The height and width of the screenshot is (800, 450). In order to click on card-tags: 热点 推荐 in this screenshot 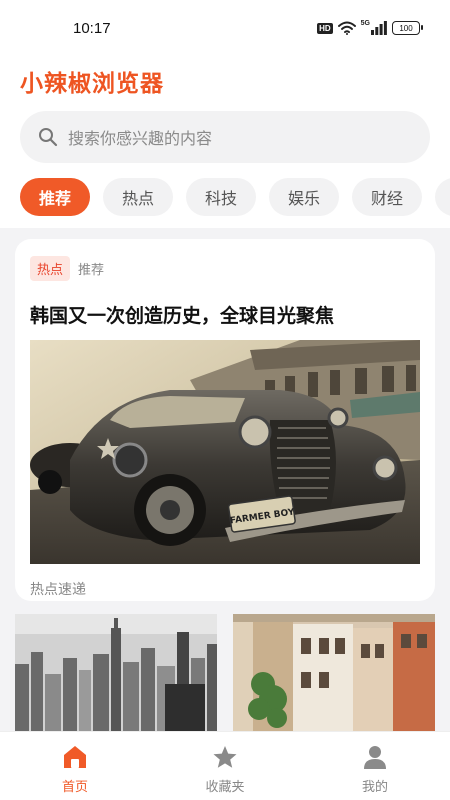, I will do `click(67, 268)`.